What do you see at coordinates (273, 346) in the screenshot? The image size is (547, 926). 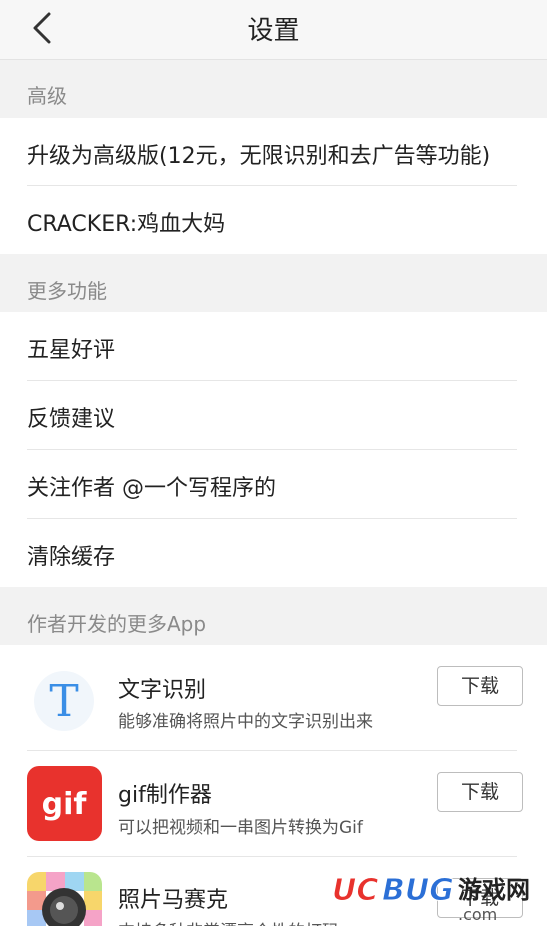 I see `five-star-review-item: 五星好评` at bounding box center [273, 346].